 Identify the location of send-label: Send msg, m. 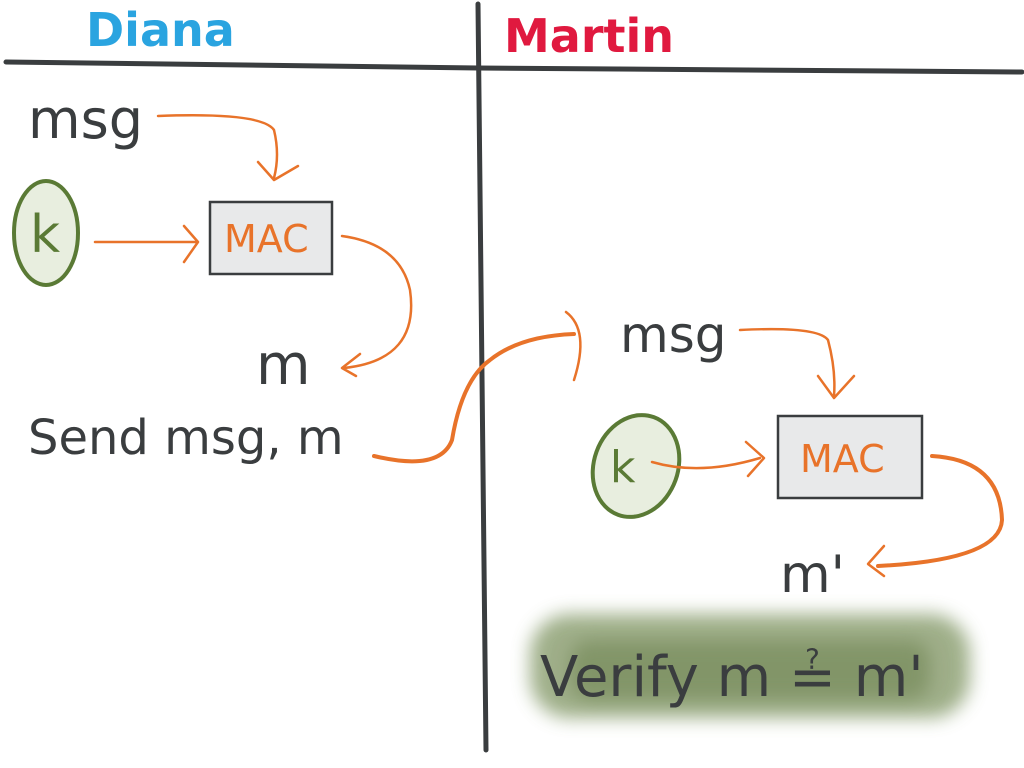
(186, 438).